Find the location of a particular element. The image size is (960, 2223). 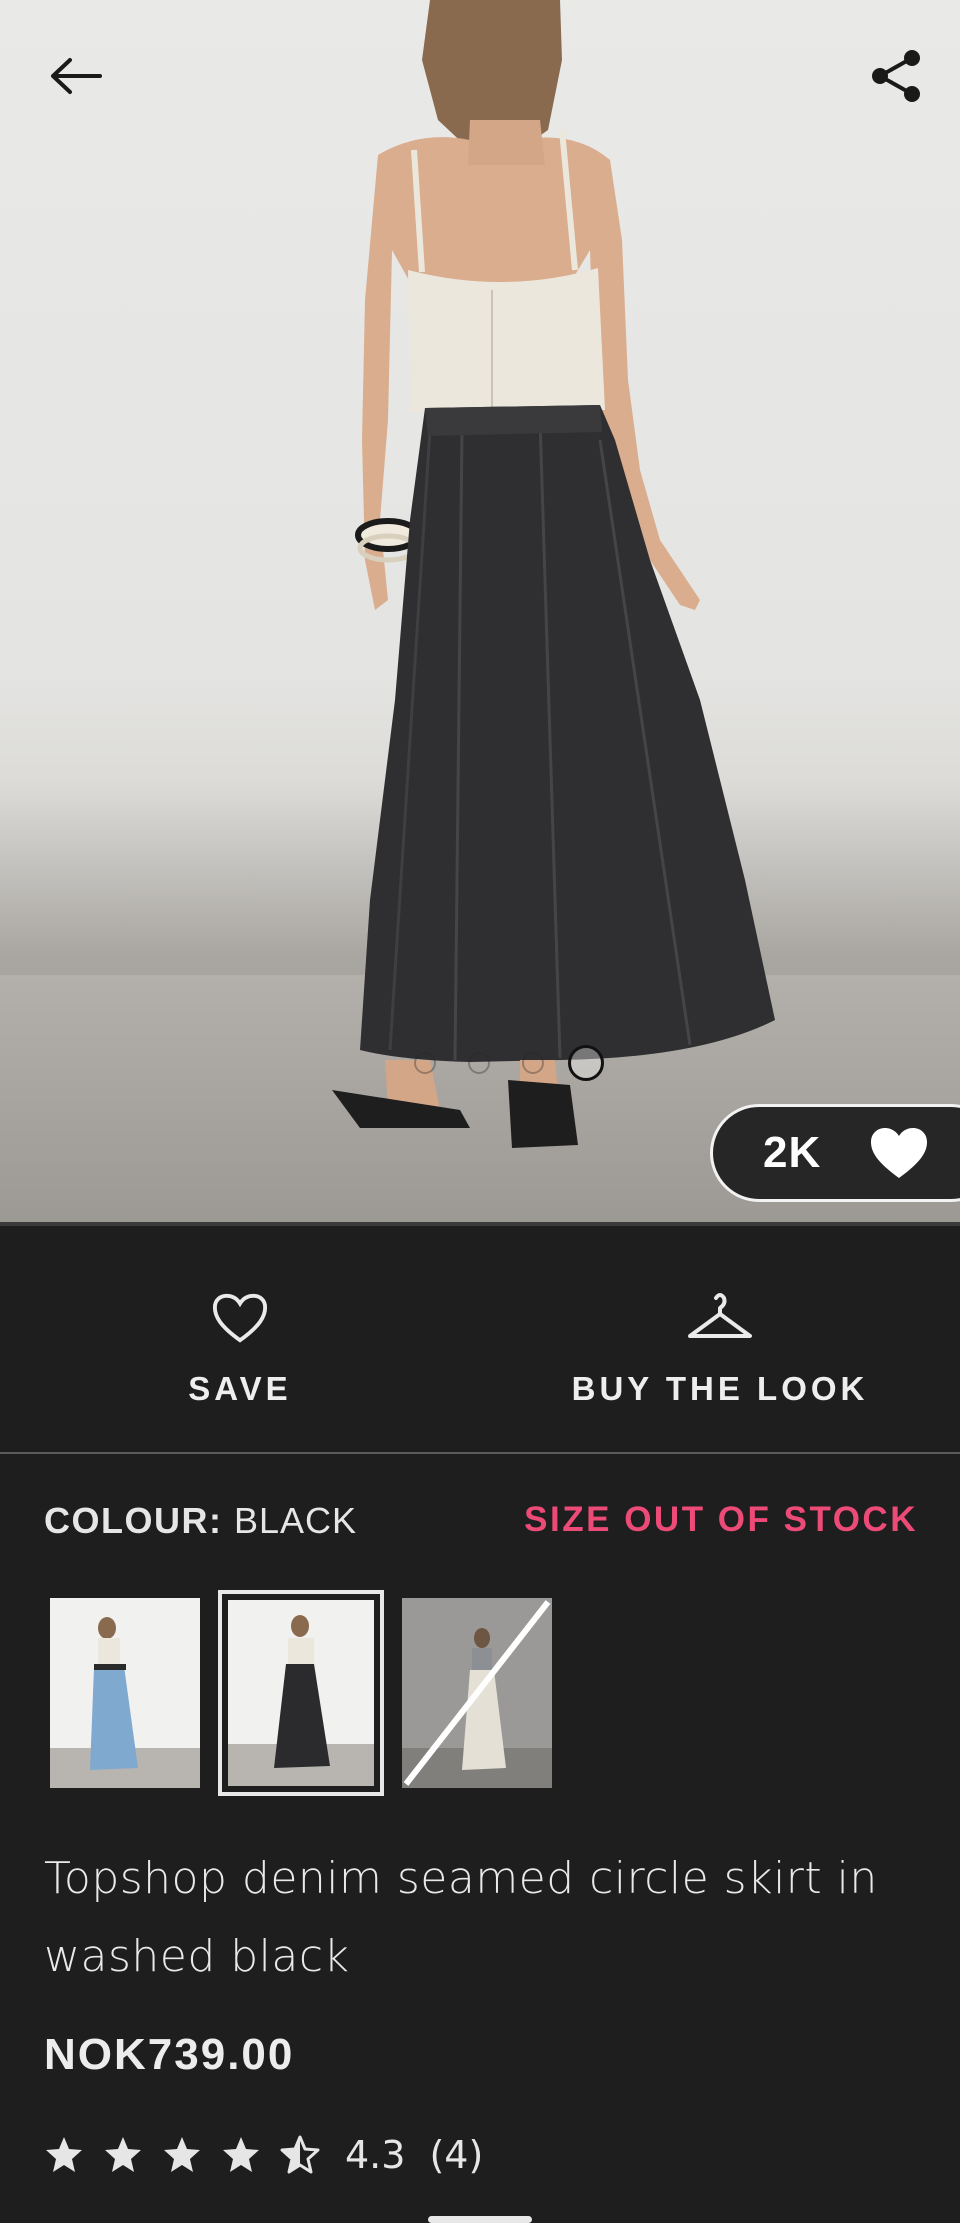

swatch-ecru-unavailable is located at coordinates (477, 1693).